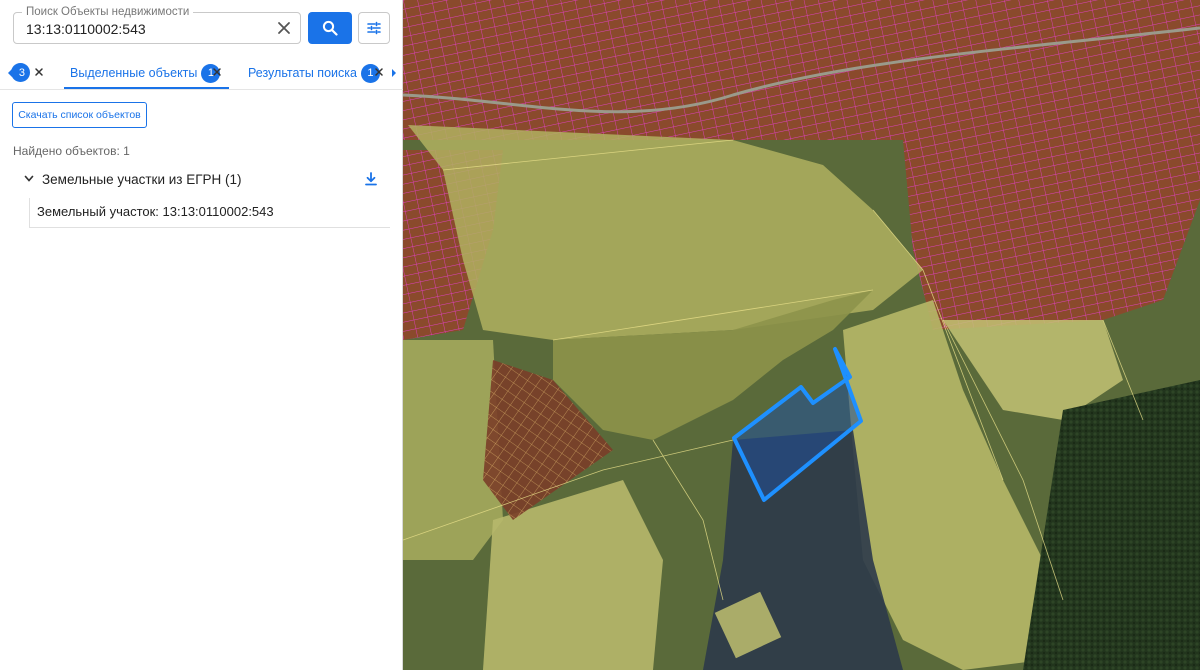 The image size is (1200, 670). Describe the element at coordinates (71, 151) in the screenshot. I see `found-count: Найдено объектов: 1` at that location.